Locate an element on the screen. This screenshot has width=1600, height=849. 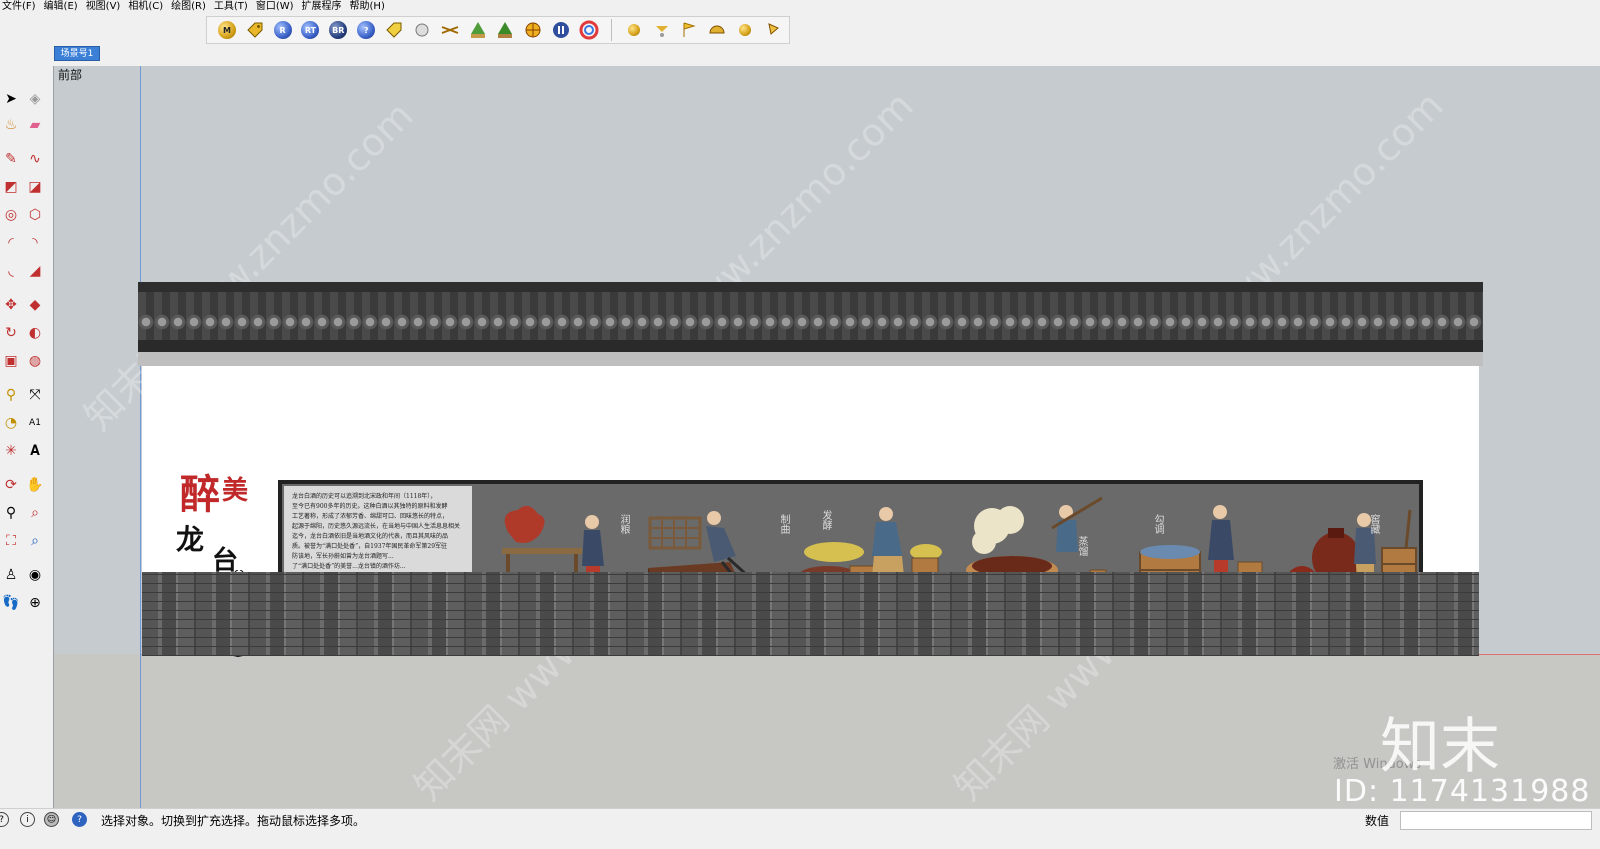
zoom-window-tool: ⌕ is located at coordinates (35, 513).